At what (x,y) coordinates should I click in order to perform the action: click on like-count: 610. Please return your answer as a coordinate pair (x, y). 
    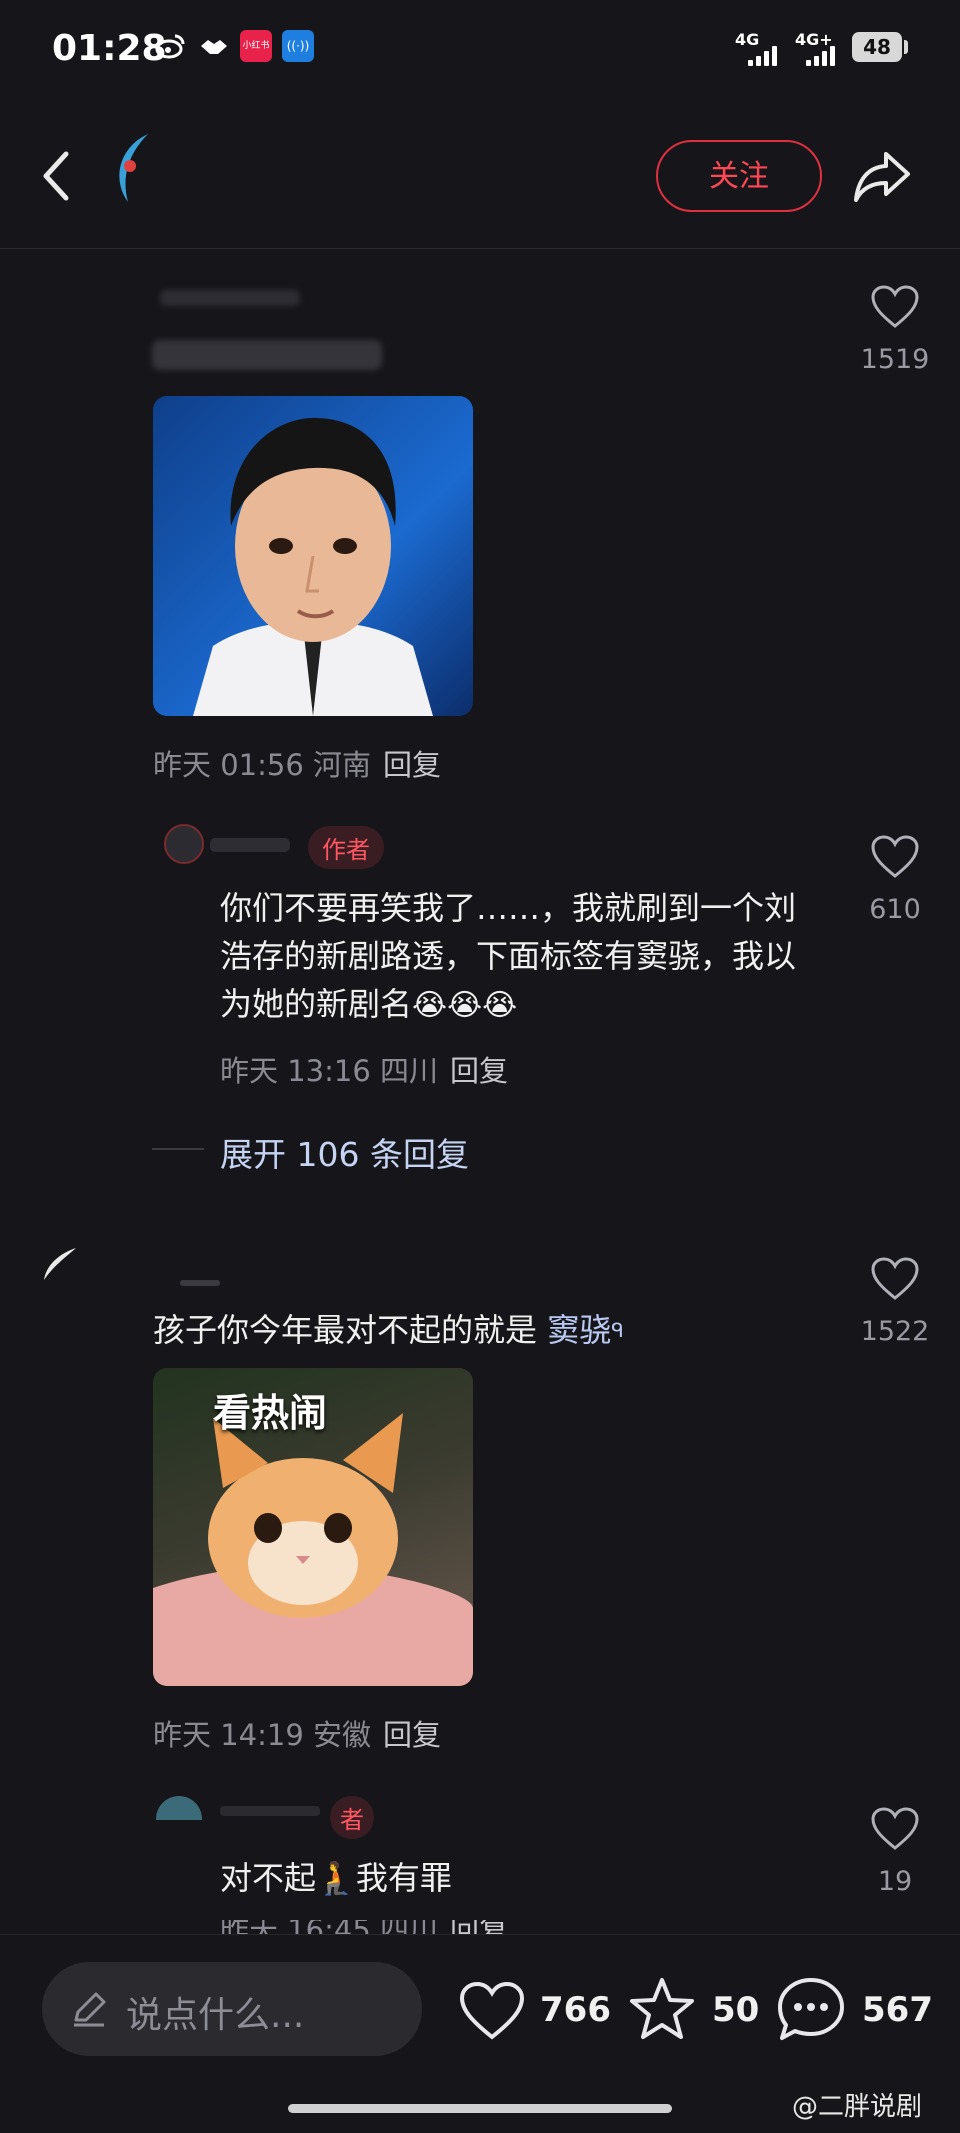
    Looking at the image, I should click on (895, 909).